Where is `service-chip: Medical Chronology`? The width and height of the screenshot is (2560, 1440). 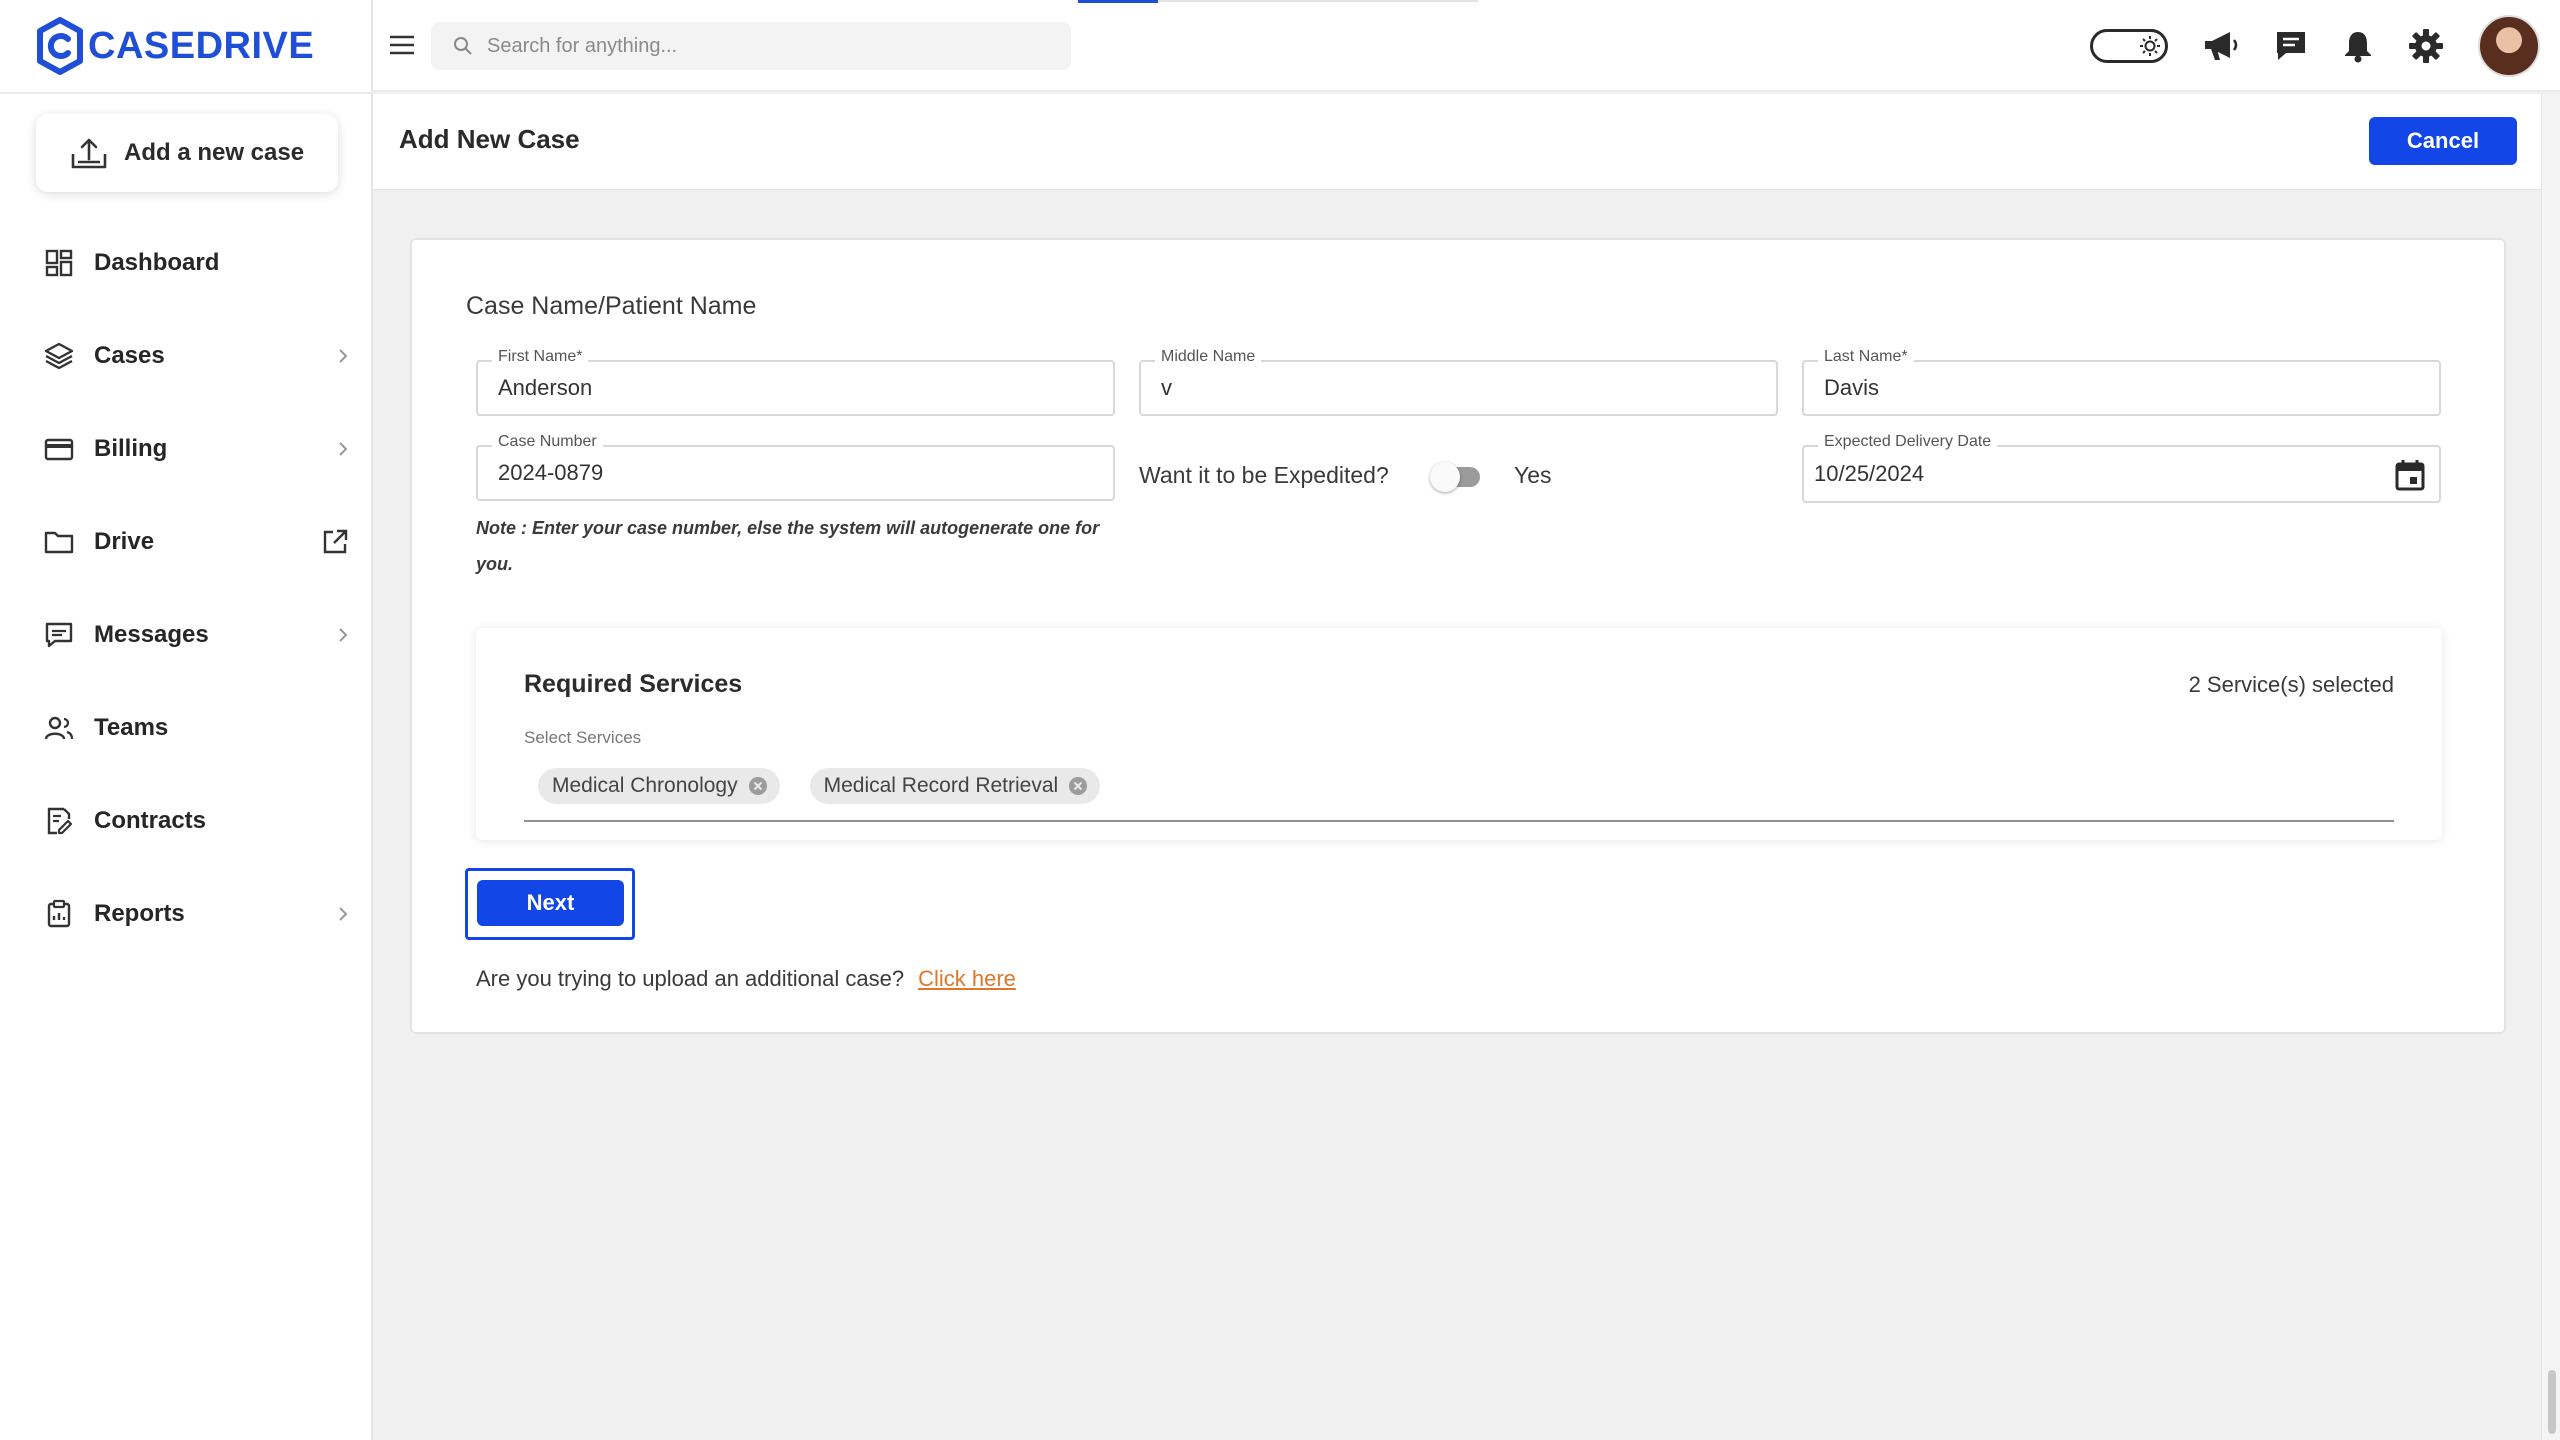 service-chip: Medical Chronology is located at coordinates (659, 786).